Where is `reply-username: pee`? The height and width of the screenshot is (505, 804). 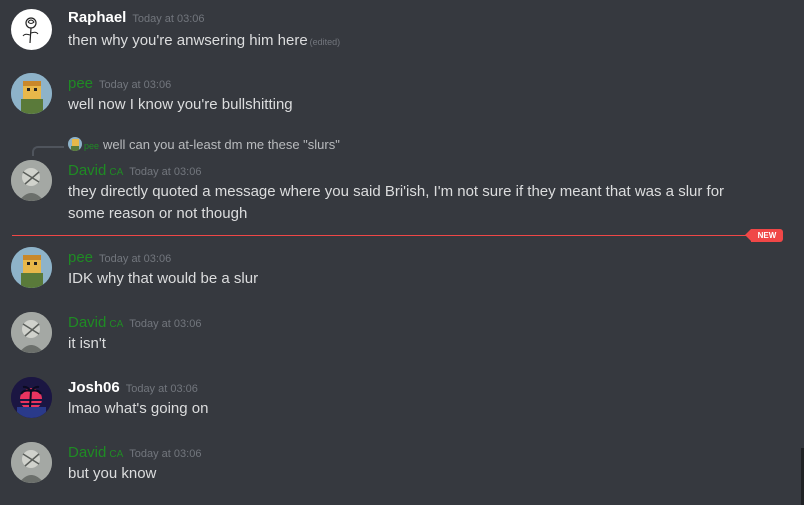 reply-username: pee is located at coordinates (91, 146).